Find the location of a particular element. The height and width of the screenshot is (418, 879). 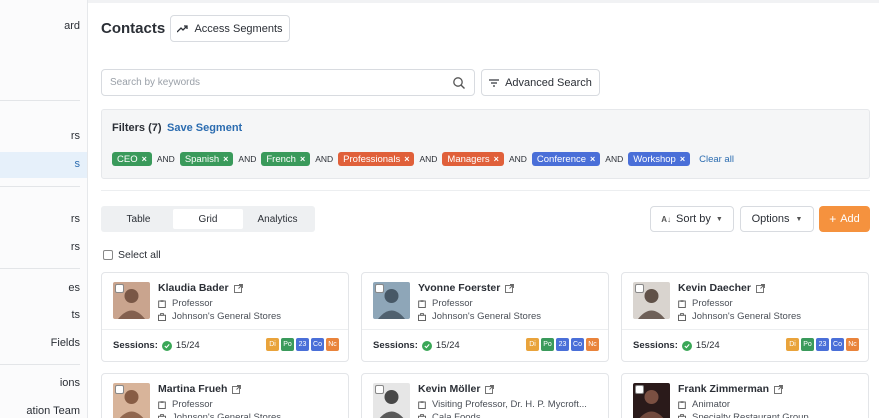

contact-name: Frank Zimmerman is located at coordinates (724, 389).